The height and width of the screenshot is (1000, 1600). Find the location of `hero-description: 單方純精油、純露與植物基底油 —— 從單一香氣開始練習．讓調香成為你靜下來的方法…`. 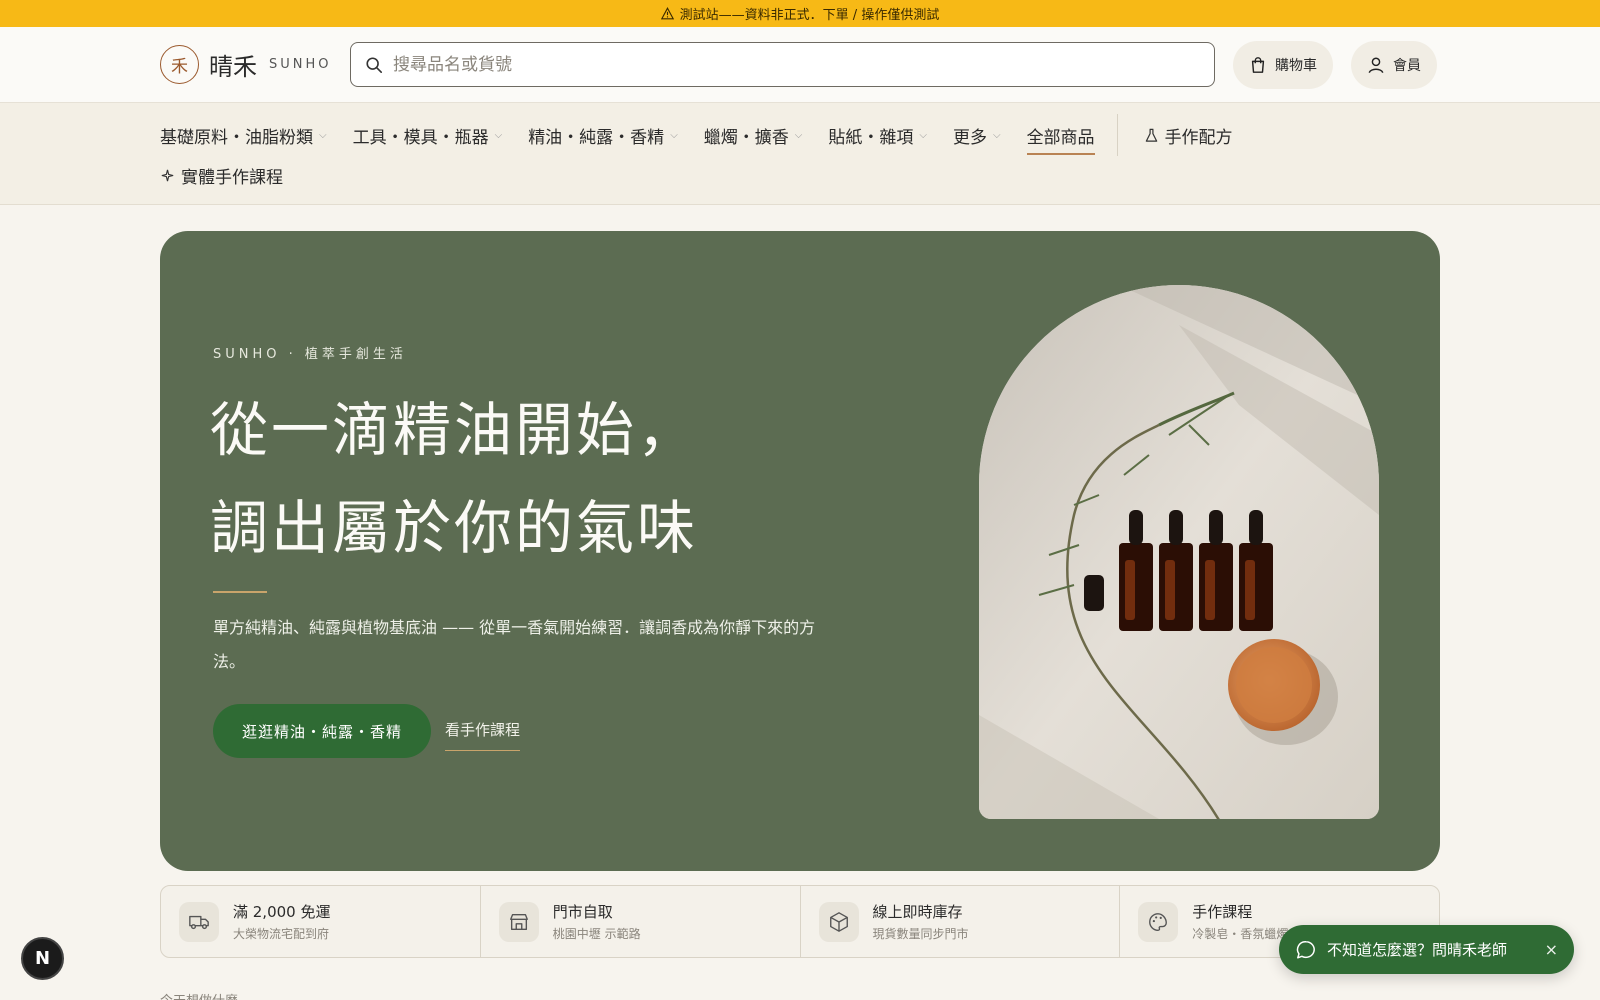

hero-description: 單方純精油、純露與植物基底油 —— 從單一香氣開始練習．讓調香成為你靜下來的方法… is located at coordinates (514, 644).